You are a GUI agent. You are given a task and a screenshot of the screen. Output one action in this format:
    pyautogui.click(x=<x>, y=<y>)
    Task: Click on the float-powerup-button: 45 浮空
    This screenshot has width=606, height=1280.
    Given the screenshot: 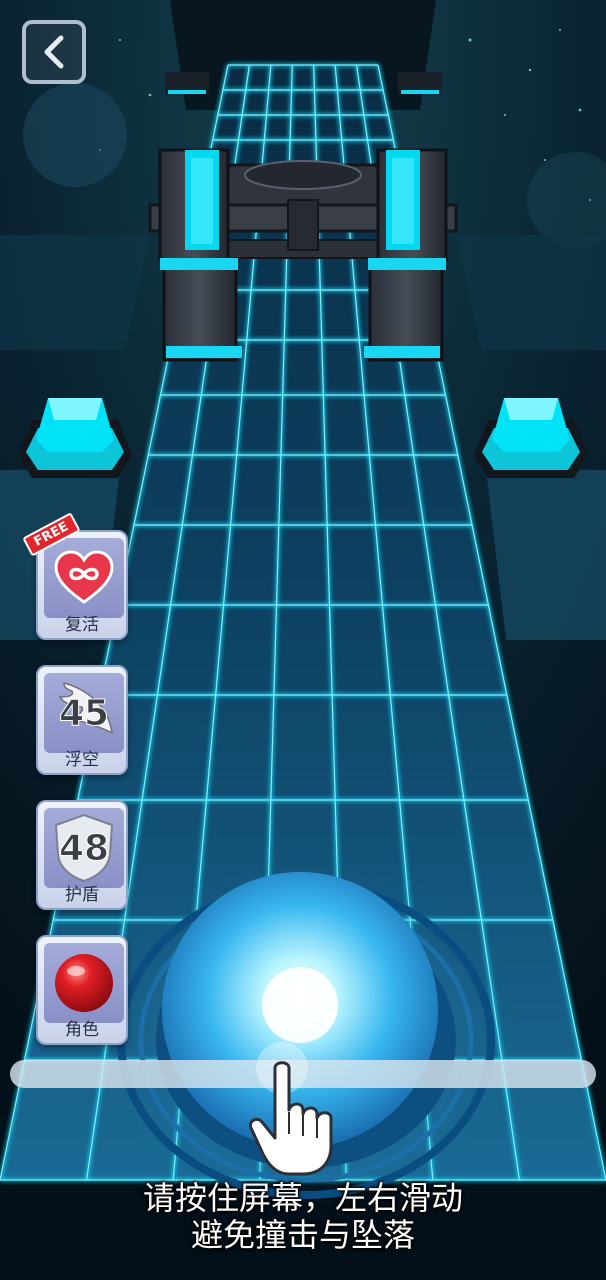 What is the action you would take?
    pyautogui.click(x=82, y=720)
    